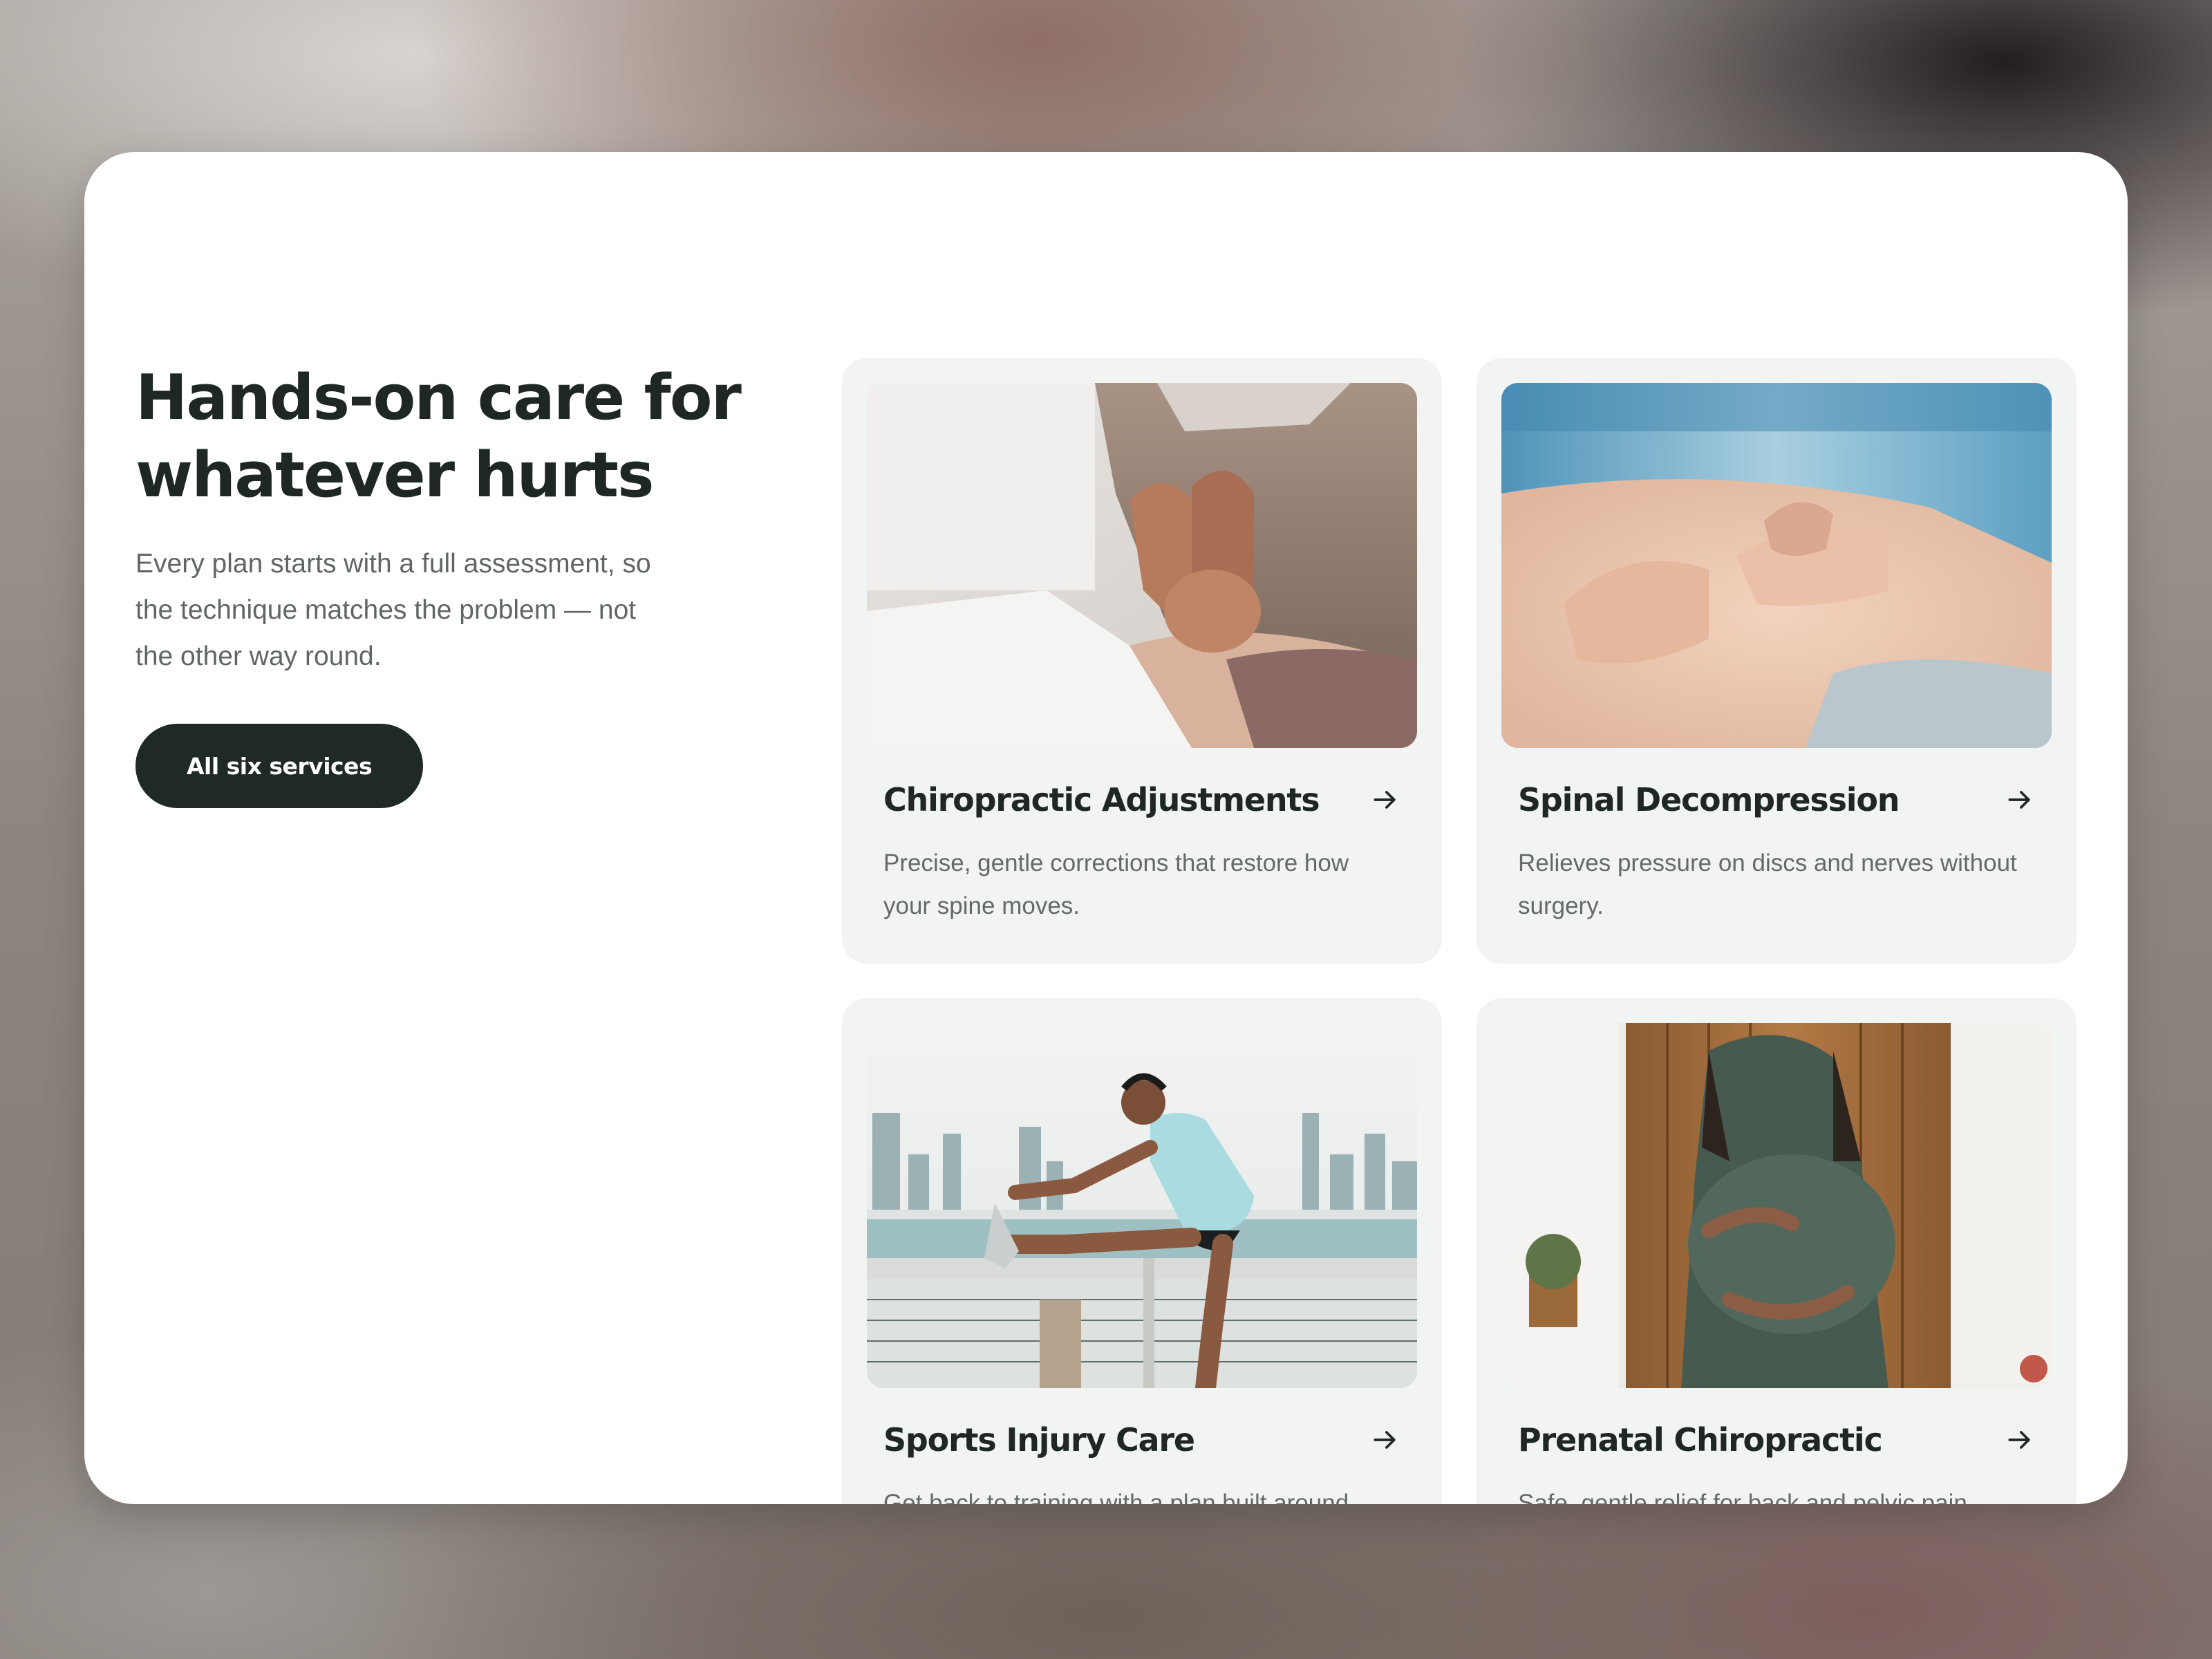  Describe the element at coordinates (1700, 1440) in the screenshot. I see `service-title: Prenatal Chiropractic` at that location.